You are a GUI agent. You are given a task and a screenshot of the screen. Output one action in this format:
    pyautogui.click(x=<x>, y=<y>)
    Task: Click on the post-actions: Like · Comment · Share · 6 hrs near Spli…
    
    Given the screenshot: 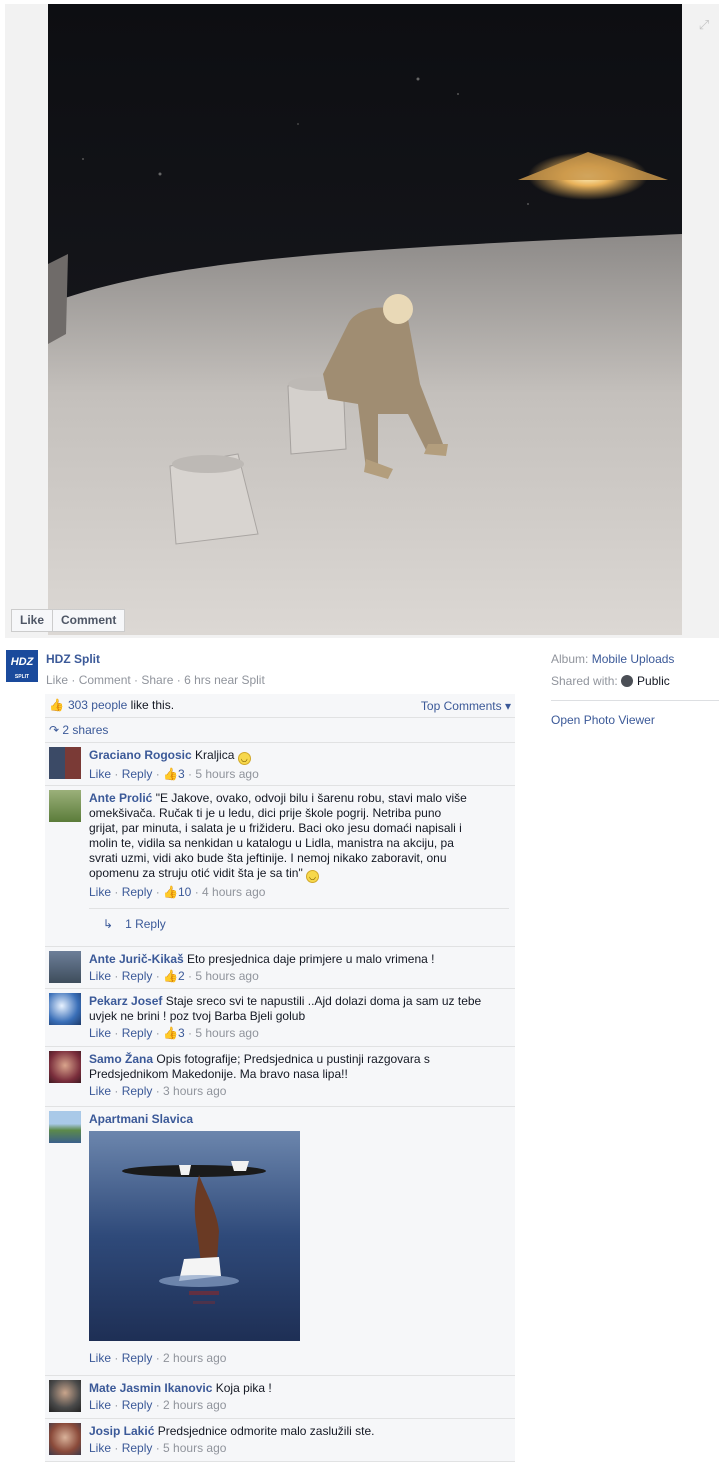 What is the action you would take?
    pyautogui.click(x=155, y=680)
    